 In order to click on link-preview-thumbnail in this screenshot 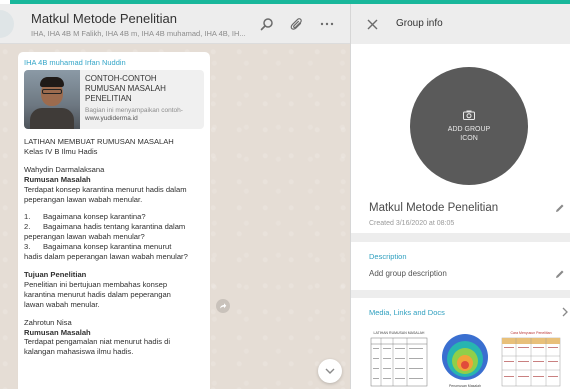, I will do `click(52, 99)`.